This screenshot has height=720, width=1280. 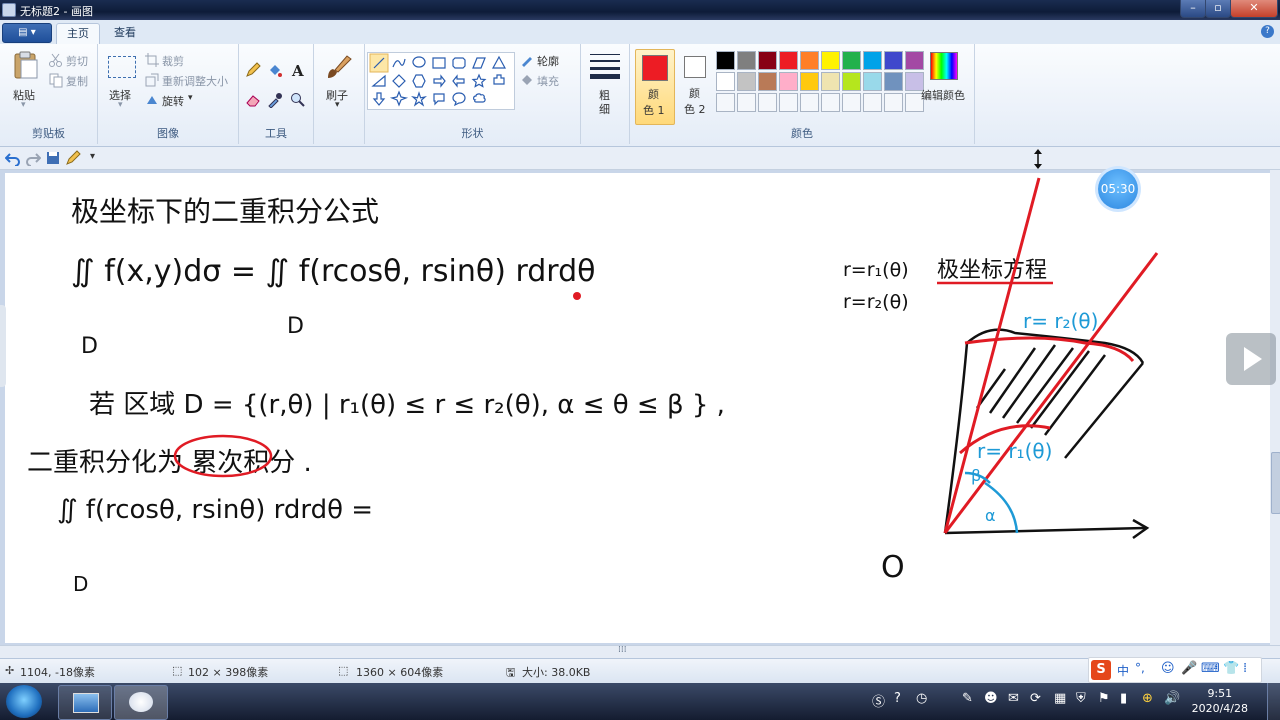 I want to click on taskbar-clock: 9:51 2020/4/28, so click(x=1220, y=701).